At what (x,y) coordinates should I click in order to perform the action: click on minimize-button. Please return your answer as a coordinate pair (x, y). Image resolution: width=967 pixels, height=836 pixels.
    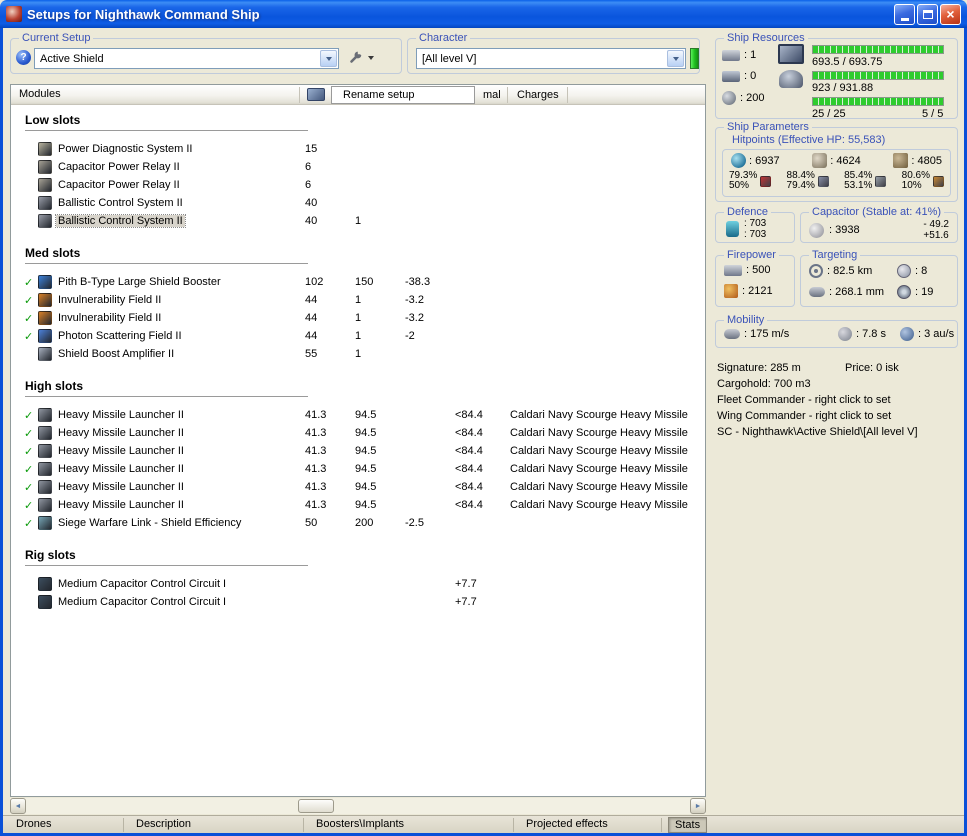
    Looking at the image, I should click on (904, 14).